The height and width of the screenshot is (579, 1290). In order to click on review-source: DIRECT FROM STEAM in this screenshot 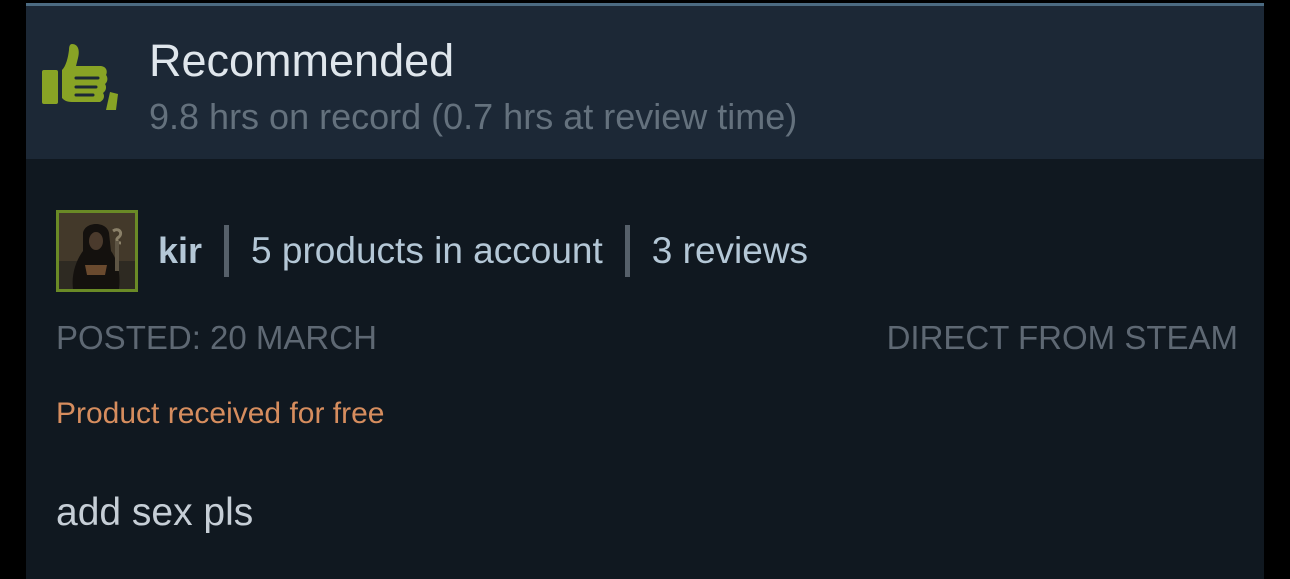, I will do `click(1062, 337)`.